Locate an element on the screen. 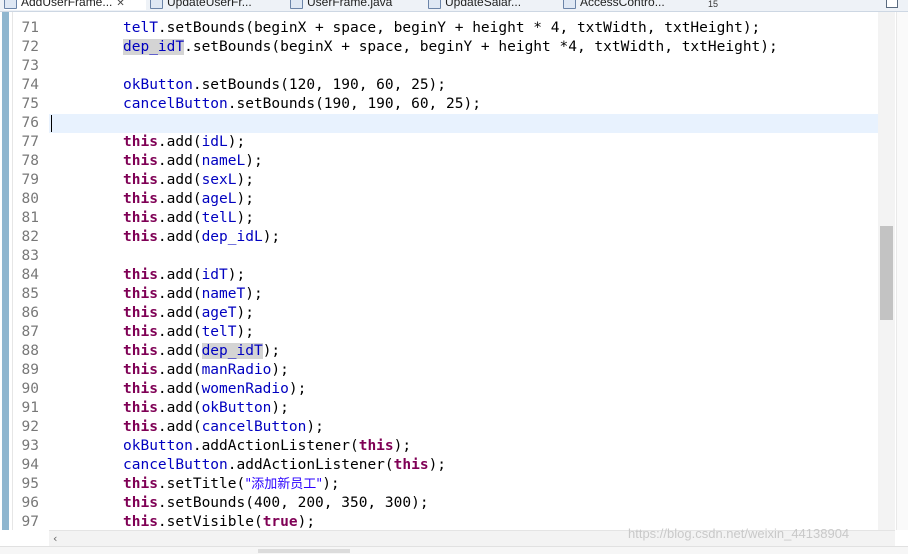  vertical-scrollbar is located at coordinates (886, 271).